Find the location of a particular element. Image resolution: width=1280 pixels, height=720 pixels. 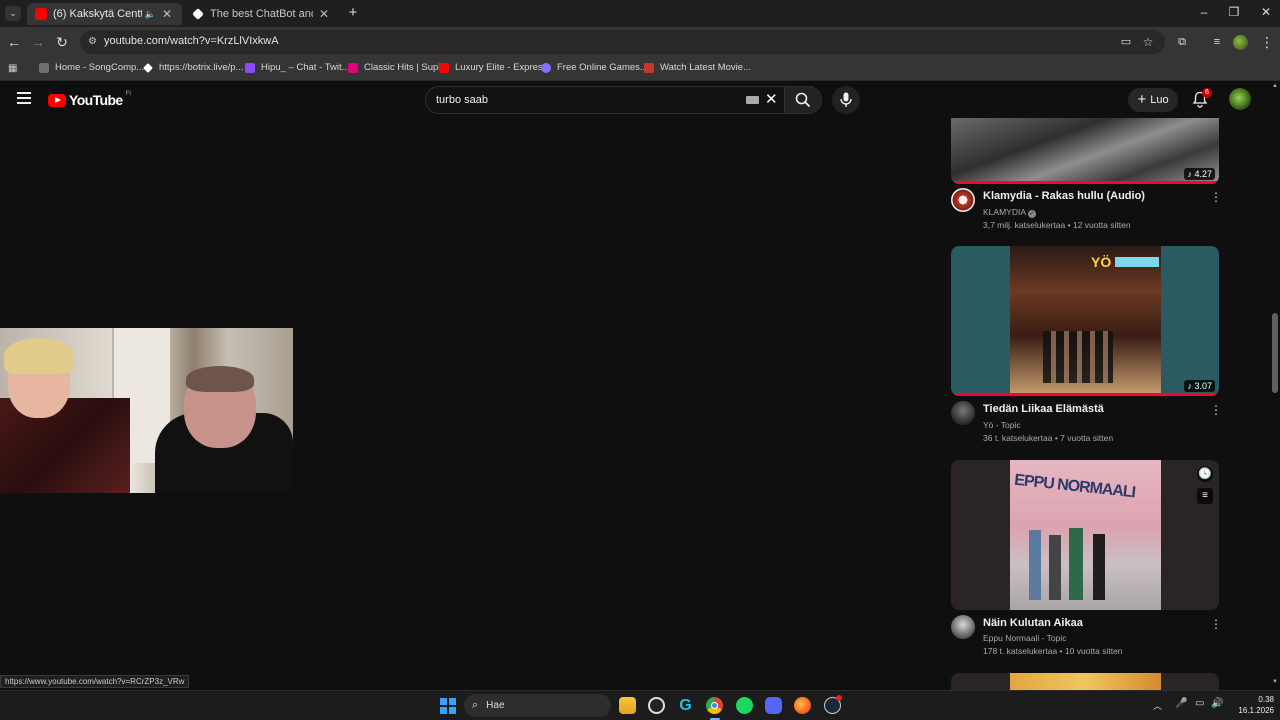

reload-icon: ↻ is located at coordinates (62, 42).